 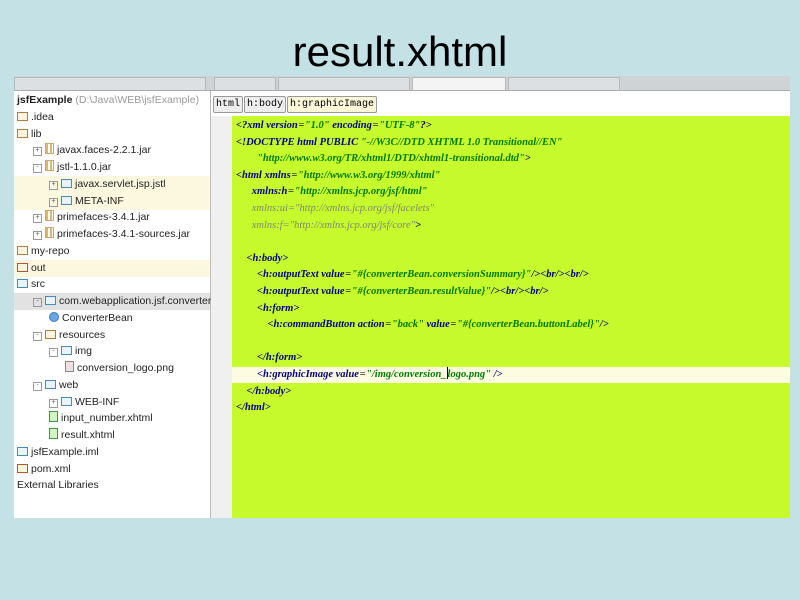 I want to click on breadcrumb-h-body: h:body, so click(x=265, y=104).